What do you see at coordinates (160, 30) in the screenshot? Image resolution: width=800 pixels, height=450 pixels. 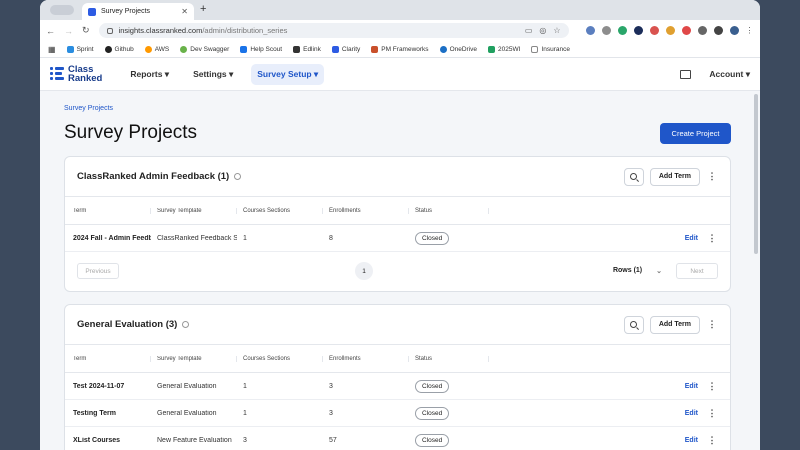 I see `url-domain: insights.classranked.com` at bounding box center [160, 30].